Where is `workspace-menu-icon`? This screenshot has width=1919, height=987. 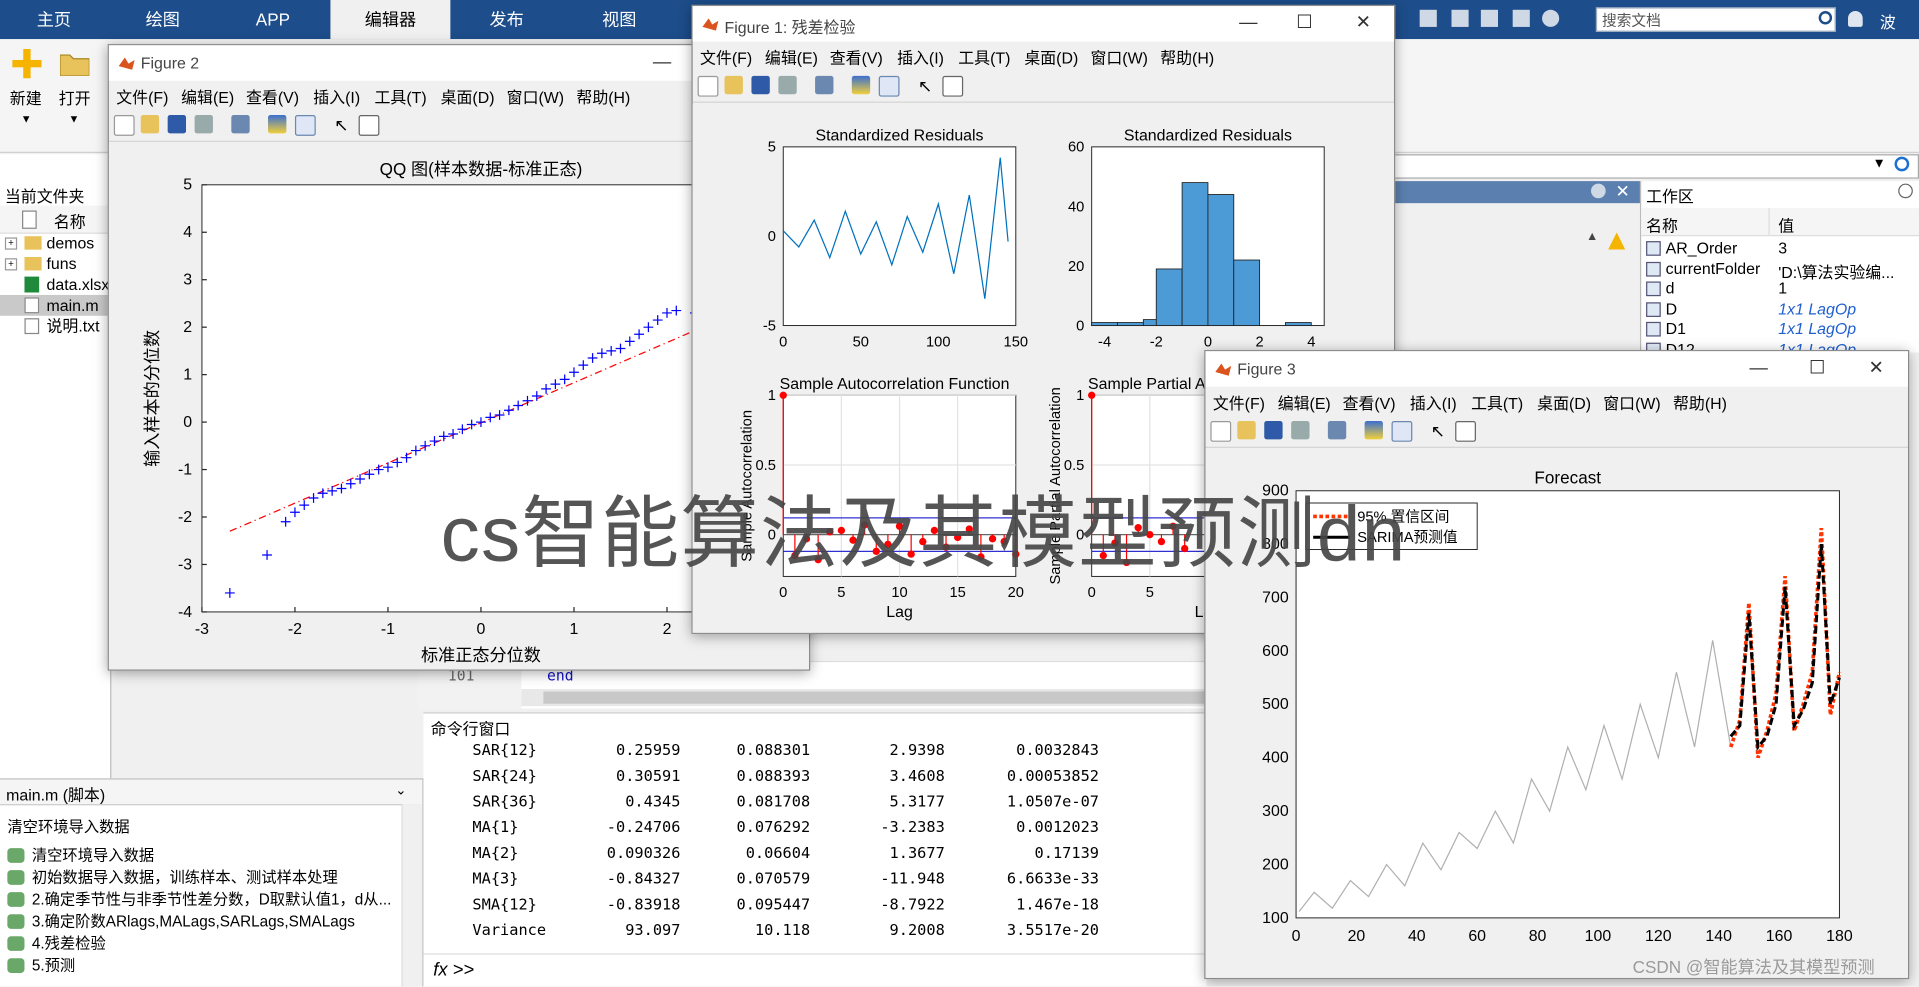 workspace-menu-icon is located at coordinates (1905, 191).